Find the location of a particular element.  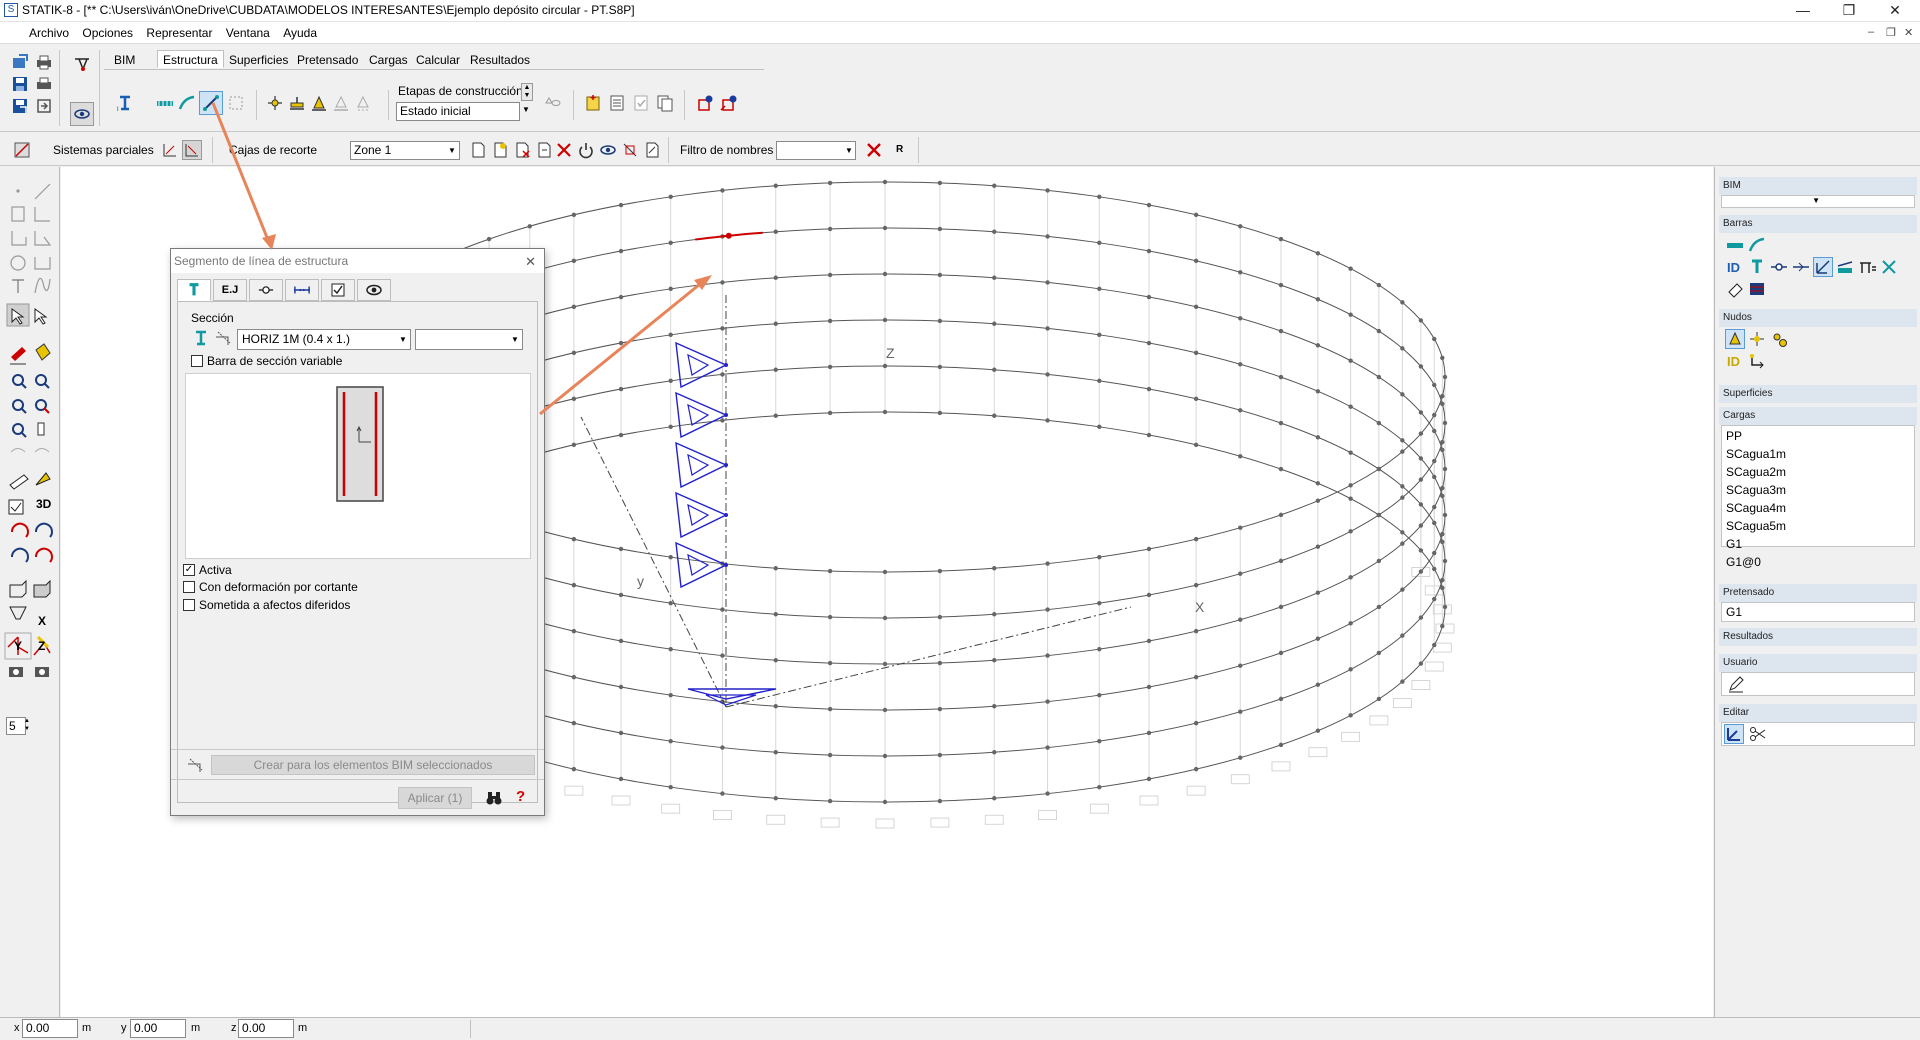

tab-hinges is located at coordinates (266, 290).